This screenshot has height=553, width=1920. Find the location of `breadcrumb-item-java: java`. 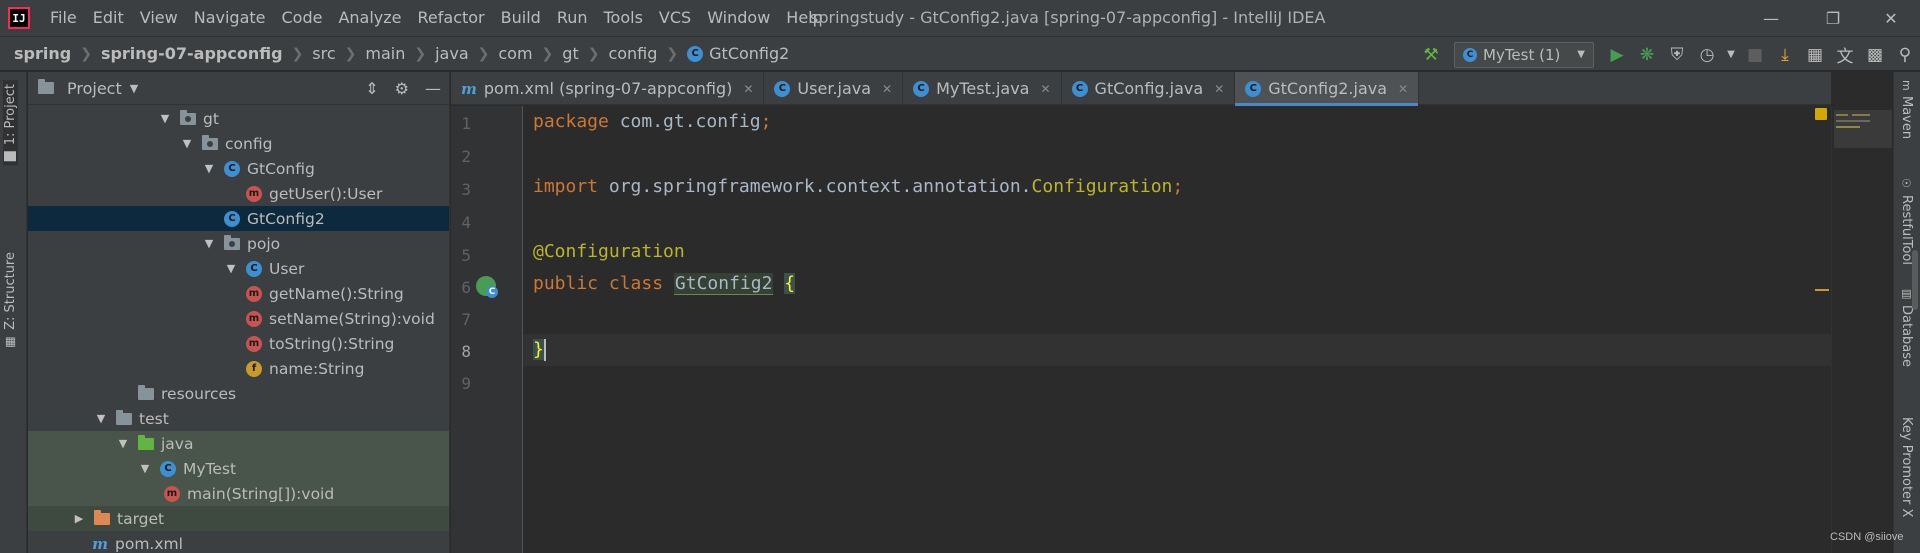

breadcrumb-item-java: java is located at coordinates (452, 53).